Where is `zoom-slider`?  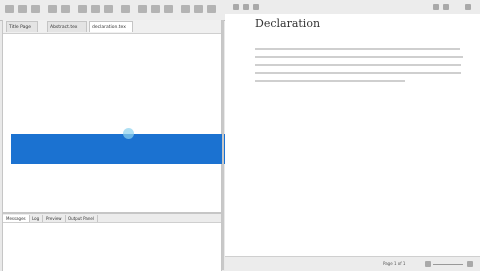 zoom-slider is located at coordinates (448, 264).